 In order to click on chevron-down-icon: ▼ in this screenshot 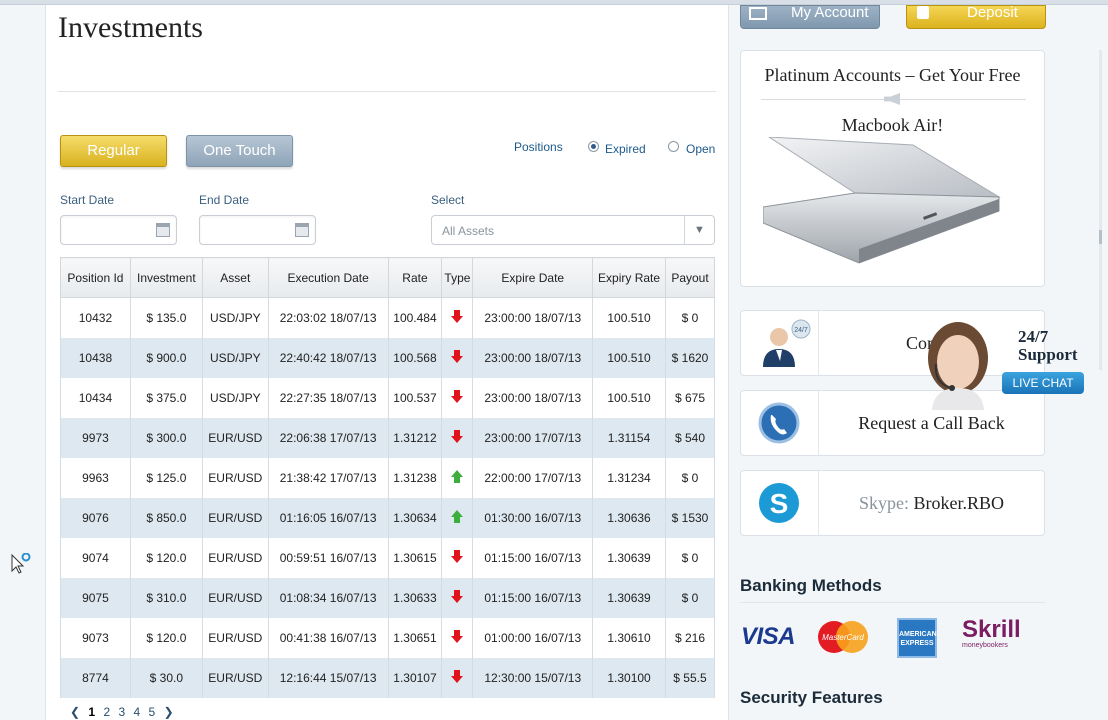, I will do `click(699, 230)`.